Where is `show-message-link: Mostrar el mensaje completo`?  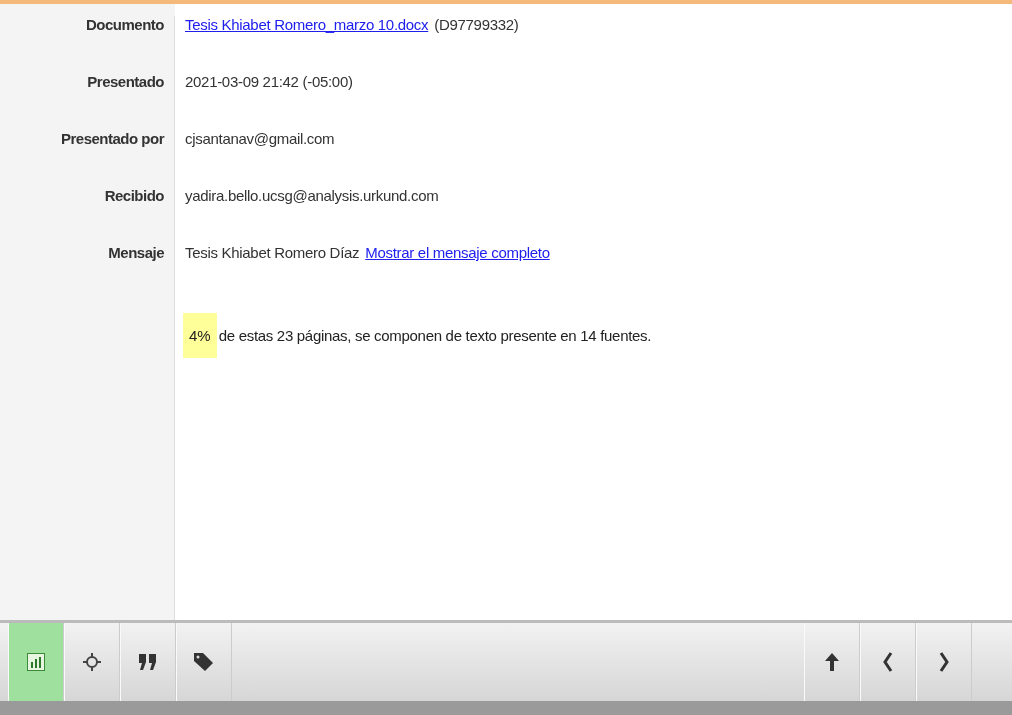 show-message-link: Mostrar el mensaje completo is located at coordinates (457, 272).